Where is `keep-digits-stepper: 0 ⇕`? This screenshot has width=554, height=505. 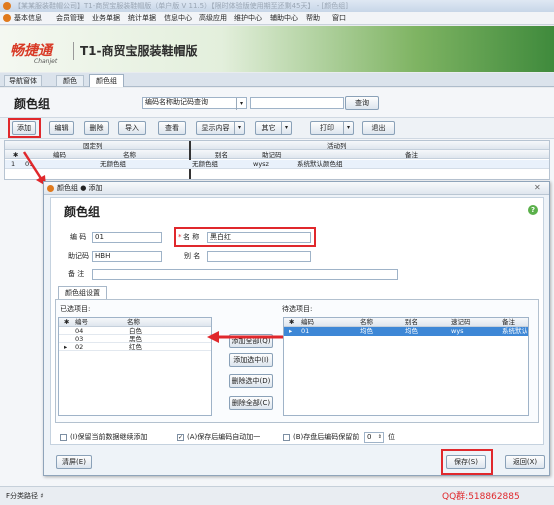 keep-digits-stepper: 0 ⇕ is located at coordinates (374, 437).